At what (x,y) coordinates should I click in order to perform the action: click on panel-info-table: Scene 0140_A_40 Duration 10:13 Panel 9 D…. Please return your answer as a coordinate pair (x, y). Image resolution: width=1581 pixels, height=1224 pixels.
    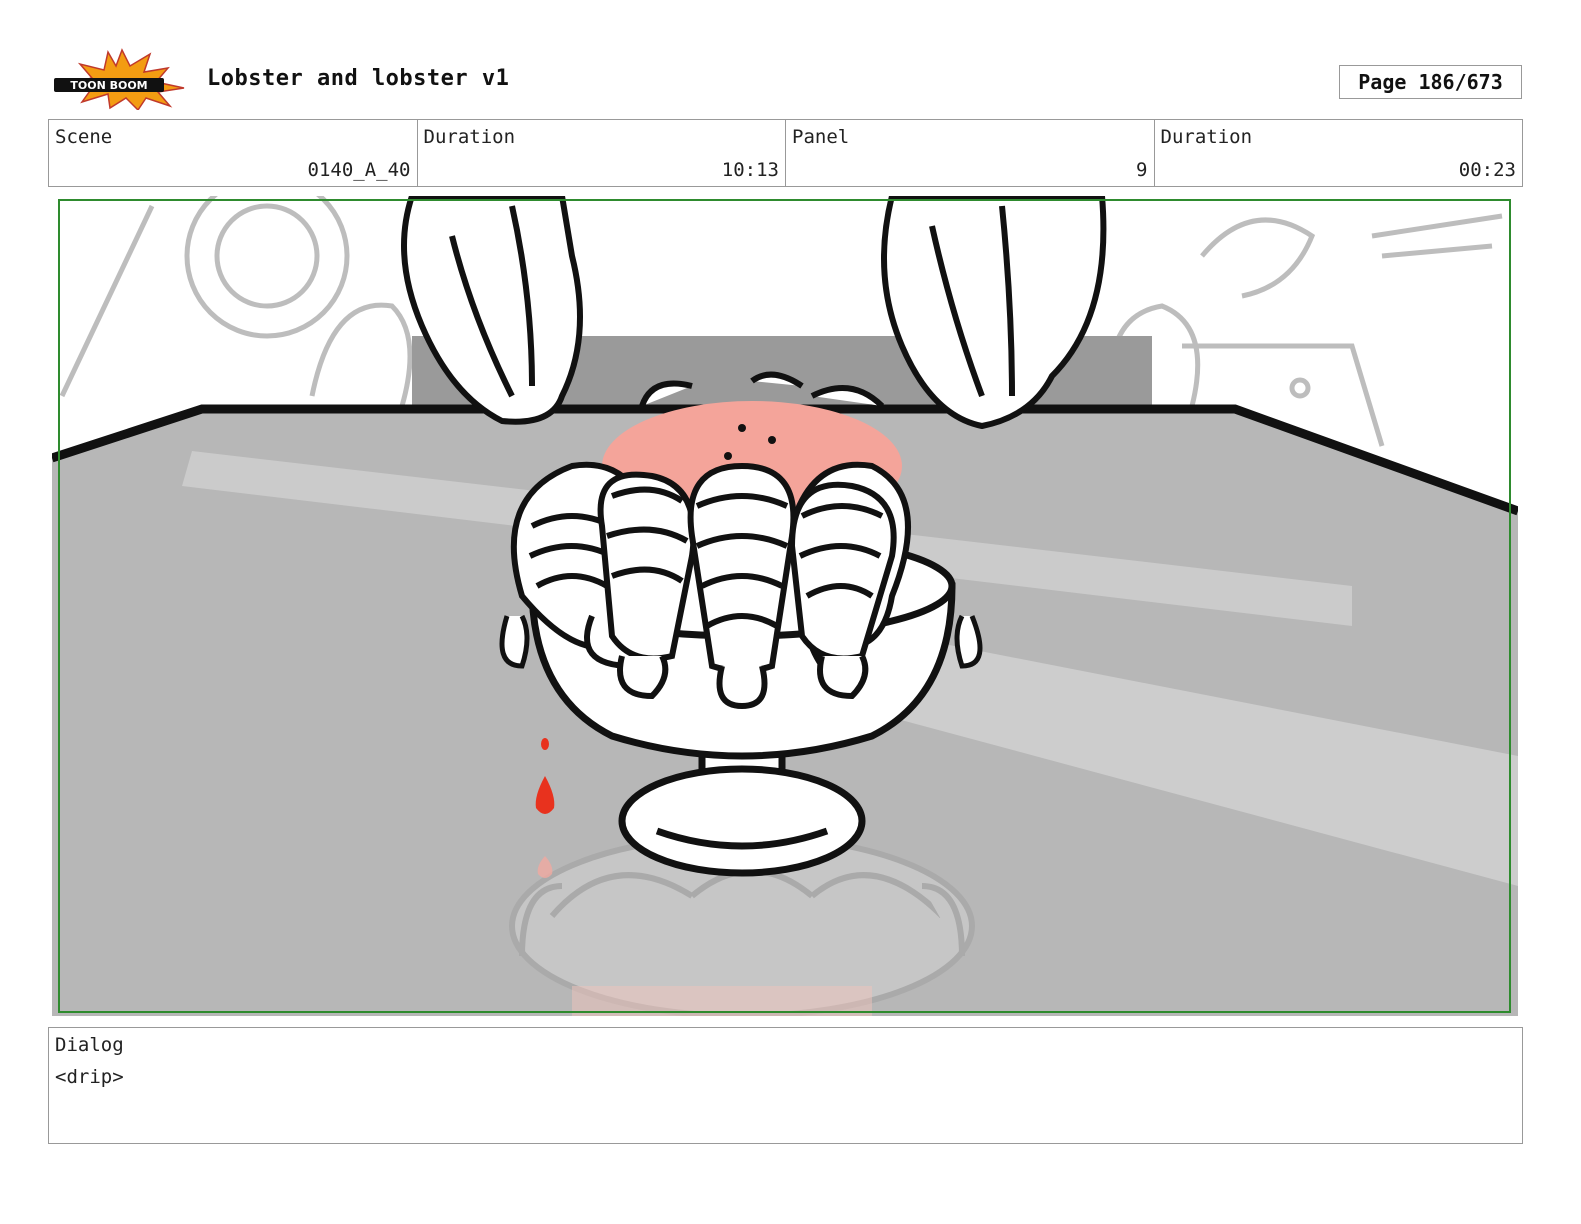
    Looking at the image, I should click on (785, 153).